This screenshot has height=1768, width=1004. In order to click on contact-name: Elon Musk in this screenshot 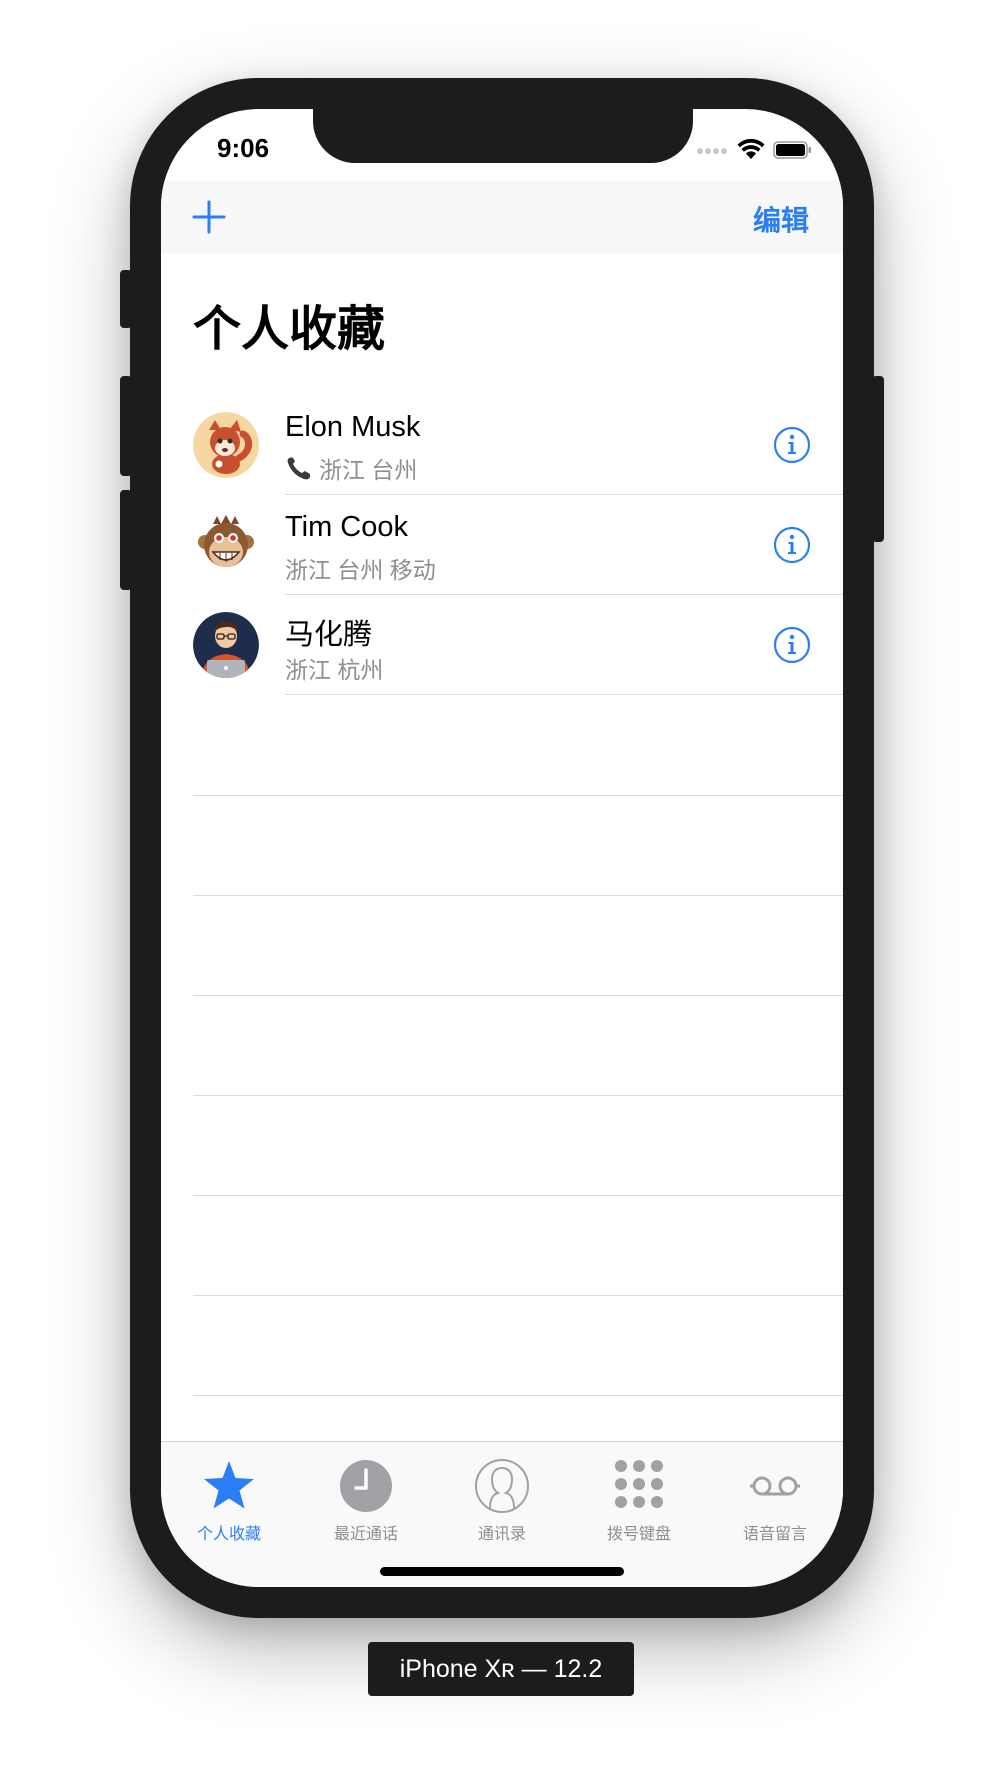, I will do `click(353, 427)`.